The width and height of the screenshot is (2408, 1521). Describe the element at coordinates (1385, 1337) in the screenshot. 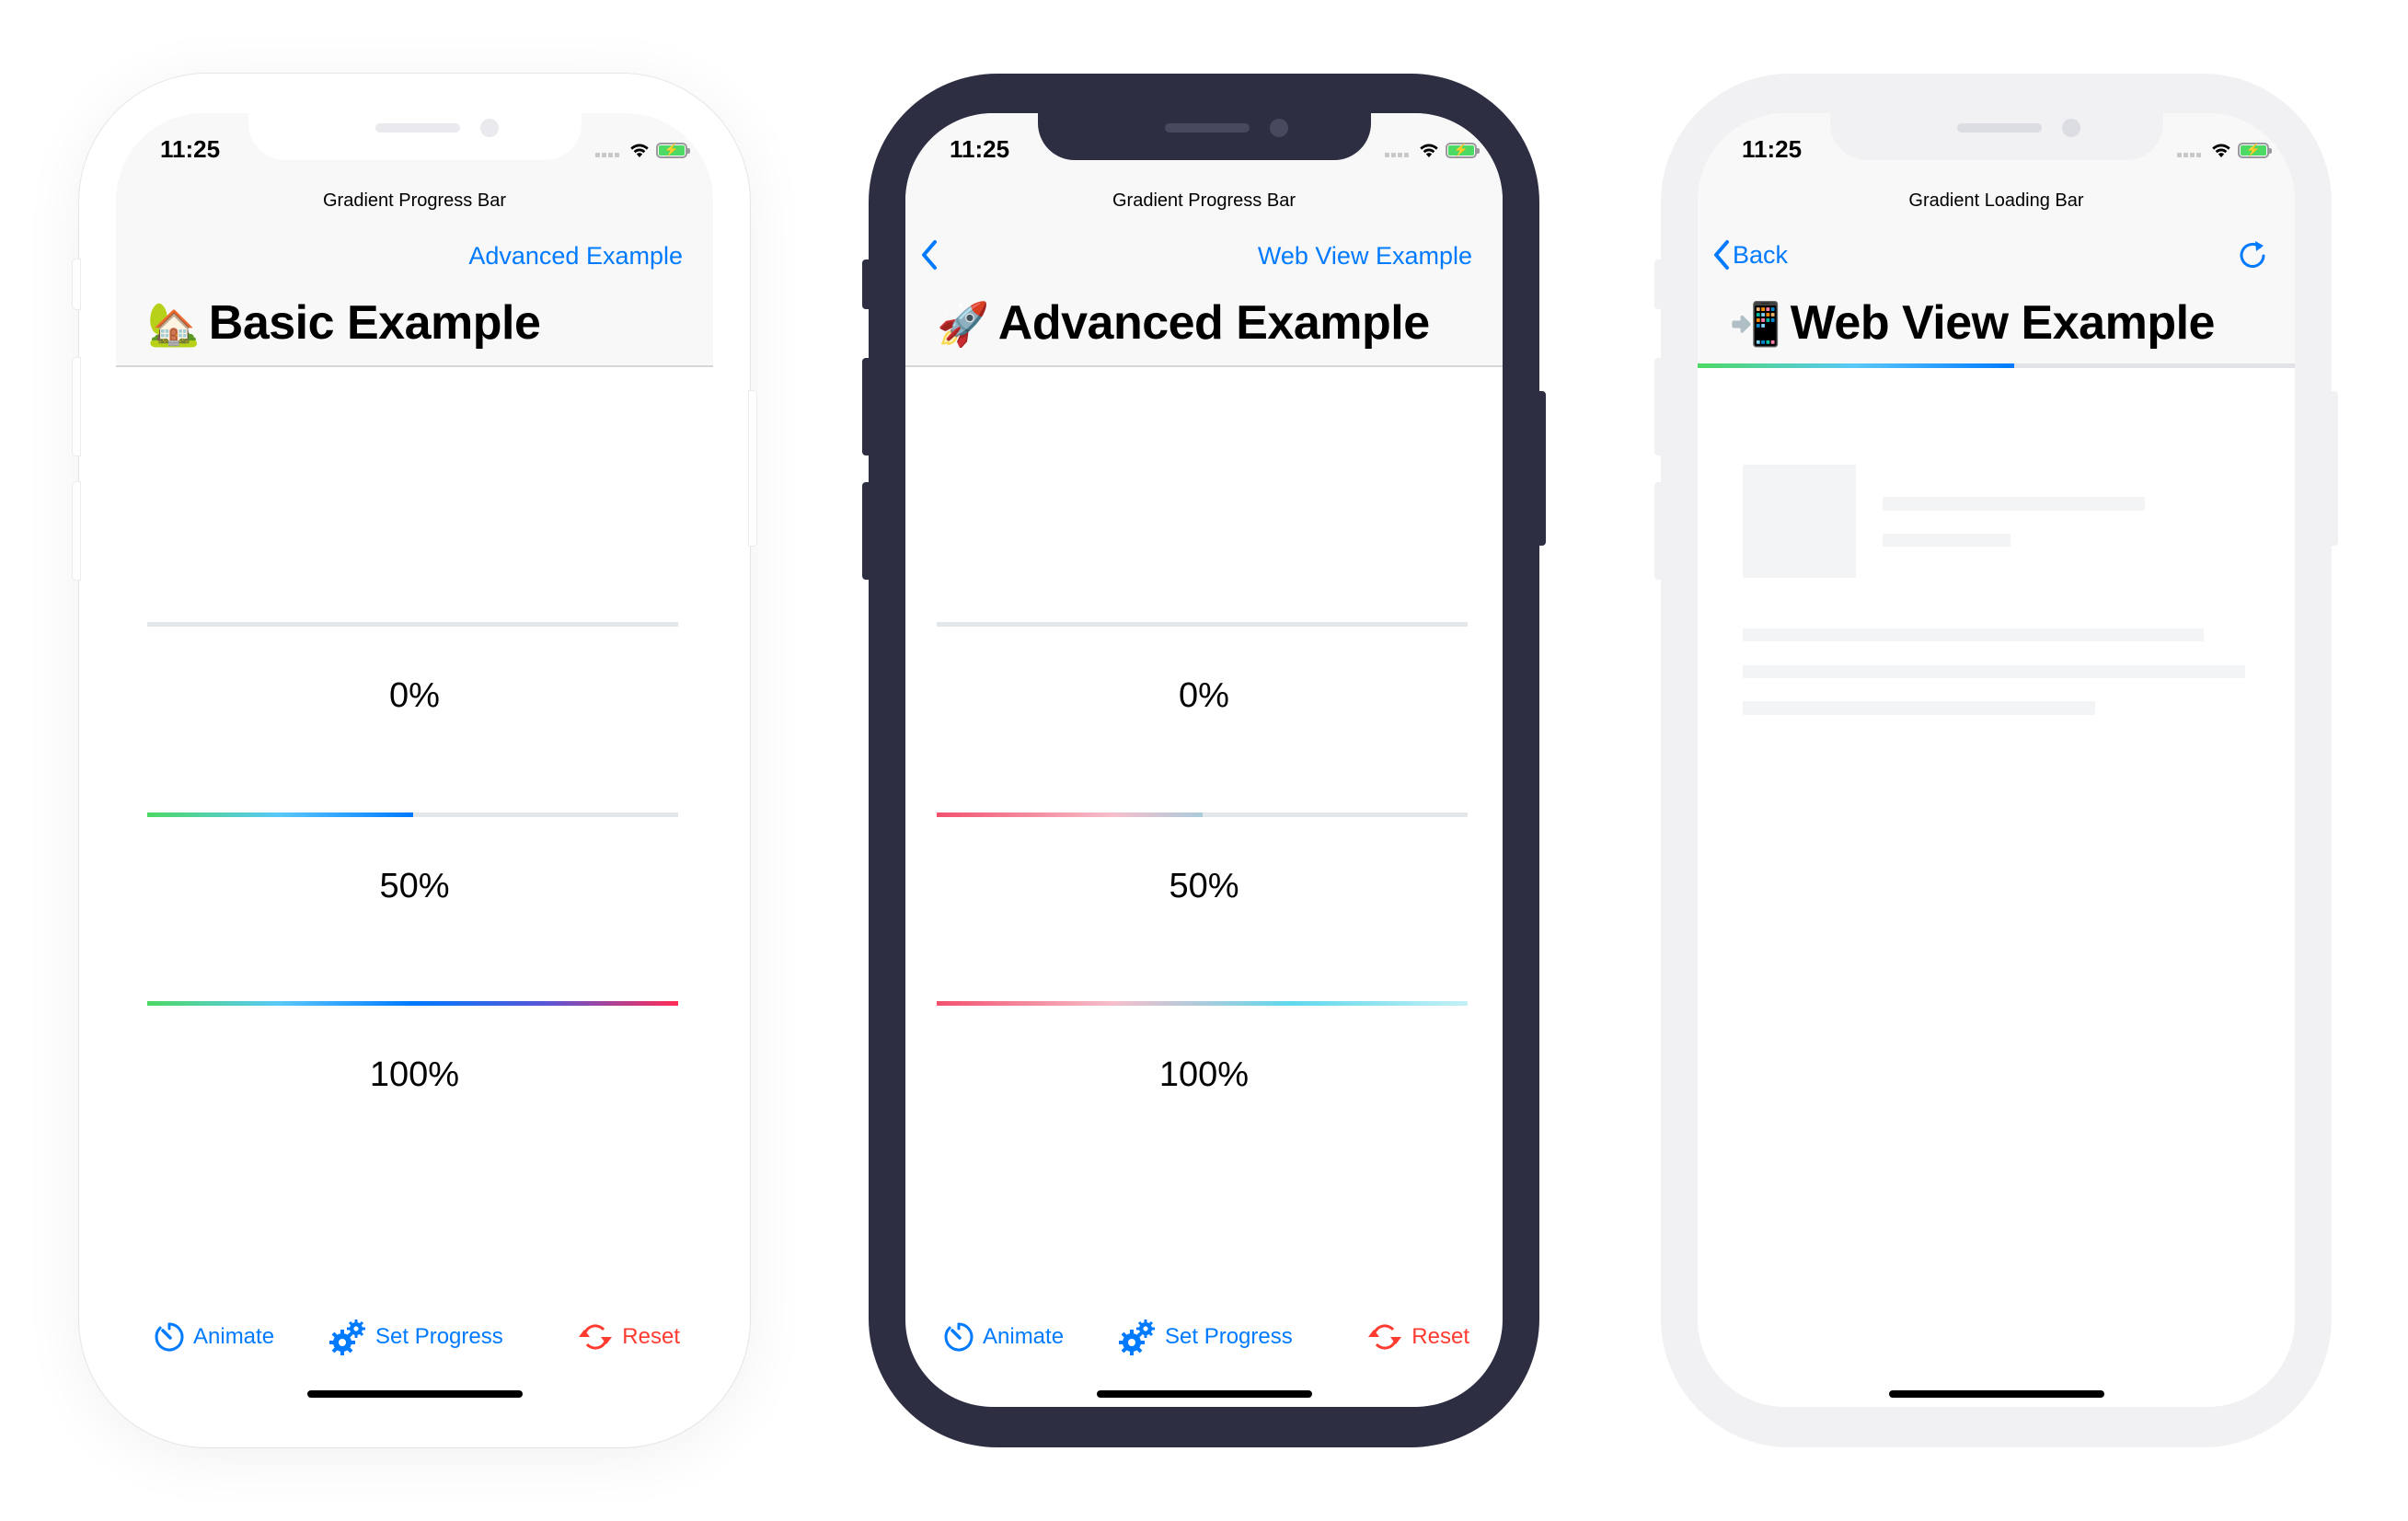

I see `refresh-arrows-icon` at that location.